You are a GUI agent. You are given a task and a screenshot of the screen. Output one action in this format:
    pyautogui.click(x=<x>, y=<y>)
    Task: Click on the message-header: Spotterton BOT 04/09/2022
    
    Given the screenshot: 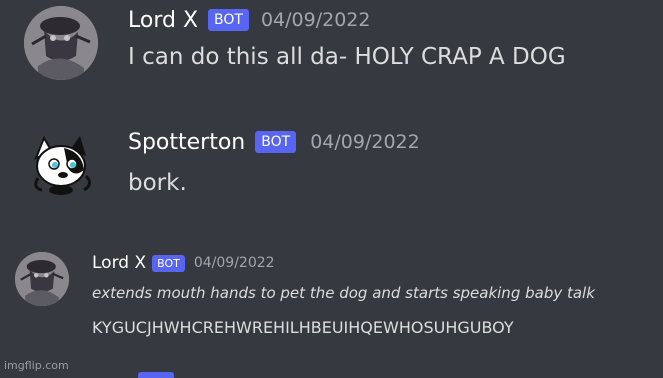 What is the action you would take?
    pyautogui.click(x=274, y=142)
    